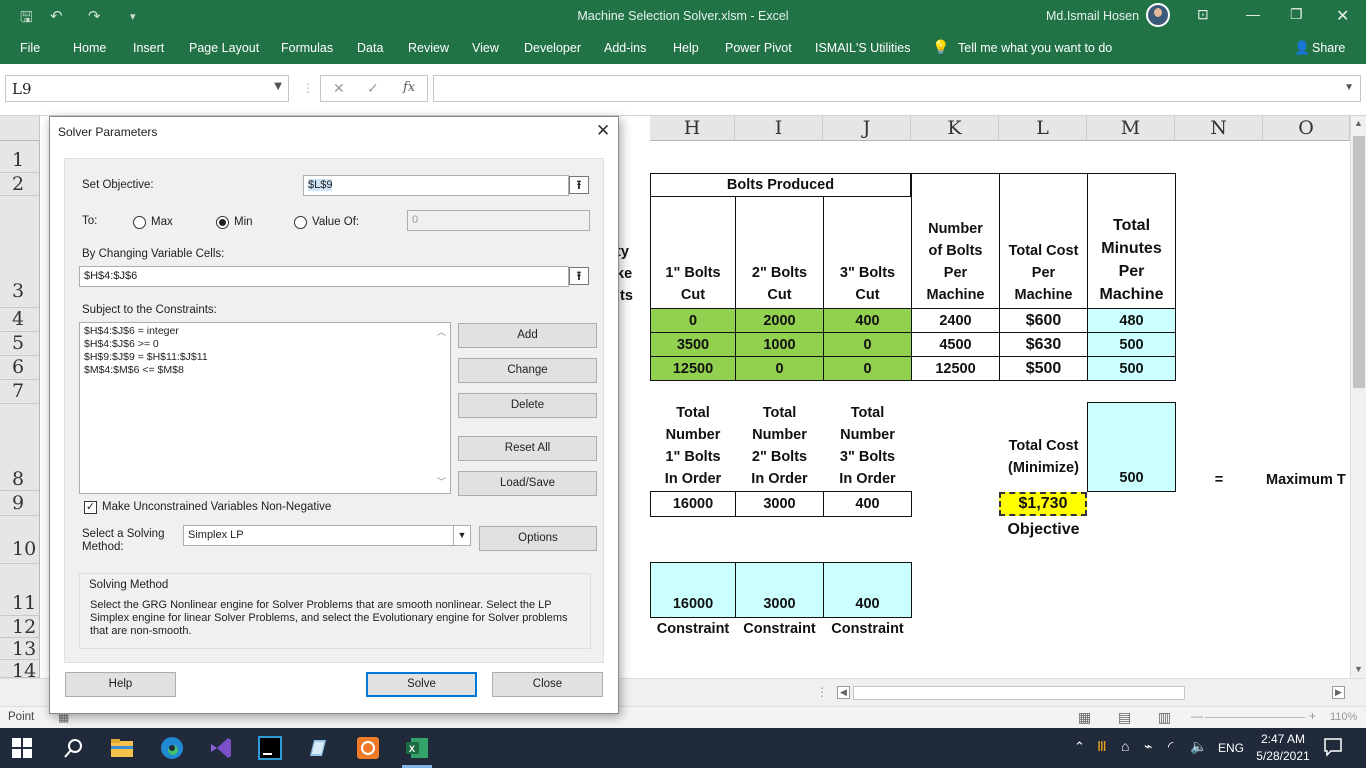 The height and width of the screenshot is (768, 1366). Describe the element at coordinates (527, 405) in the screenshot. I see `delete-button: Delete` at that location.